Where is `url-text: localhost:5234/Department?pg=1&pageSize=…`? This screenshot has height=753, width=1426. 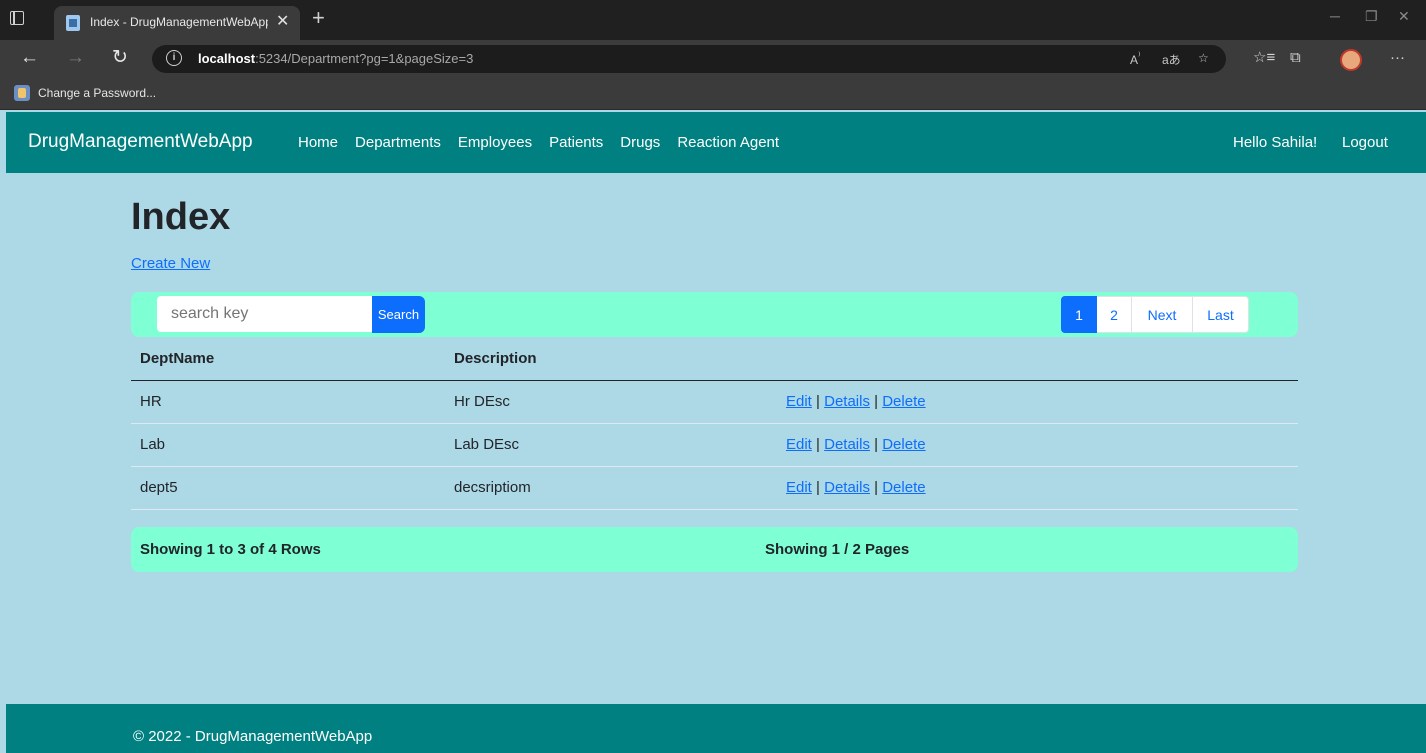
url-text: localhost:5234/Department?pg=1&pageSize=… is located at coordinates (335, 58).